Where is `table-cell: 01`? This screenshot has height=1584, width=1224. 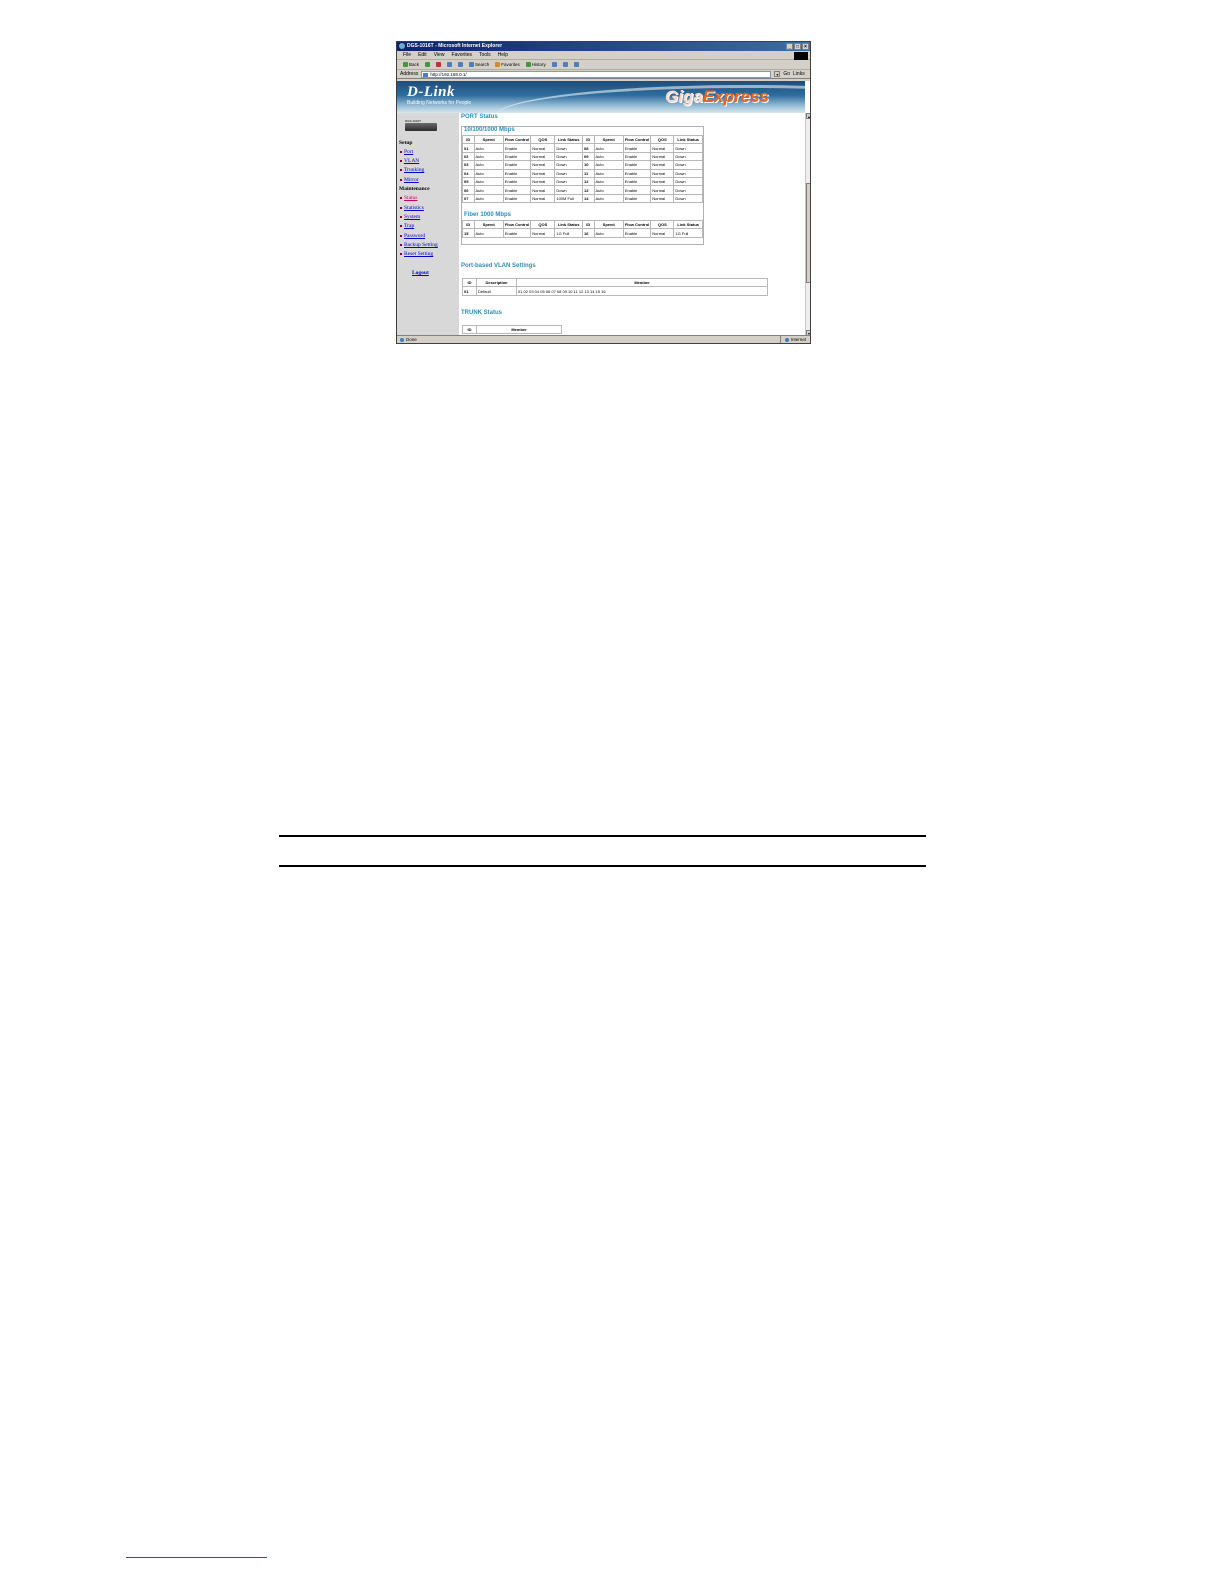 table-cell: 01 is located at coordinates (469, 291).